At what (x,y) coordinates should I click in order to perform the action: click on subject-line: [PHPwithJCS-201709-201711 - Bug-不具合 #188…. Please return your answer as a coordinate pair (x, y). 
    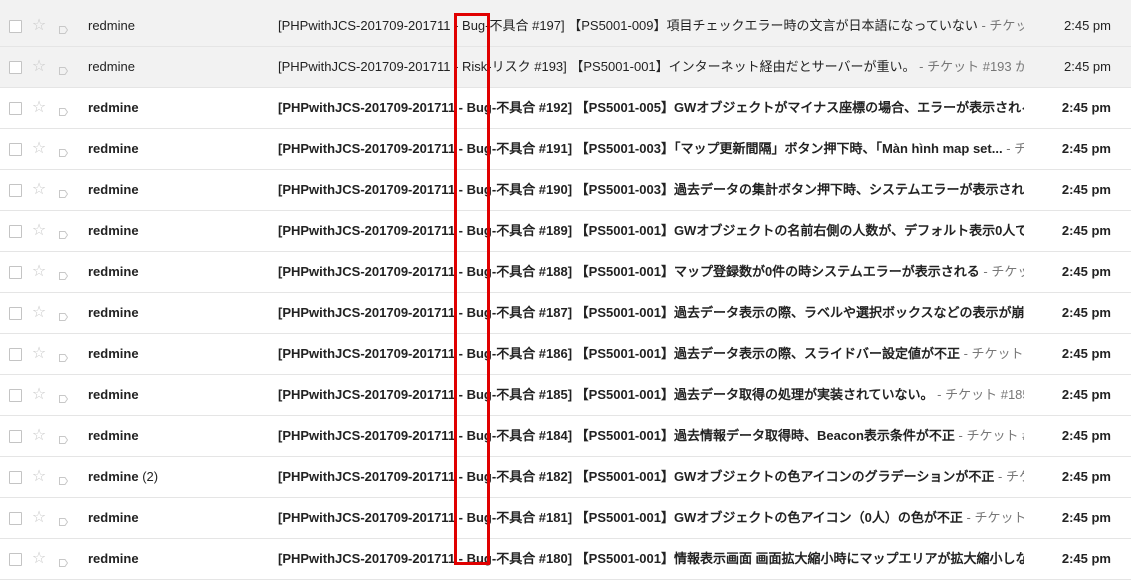
    Looking at the image, I should click on (651, 272).